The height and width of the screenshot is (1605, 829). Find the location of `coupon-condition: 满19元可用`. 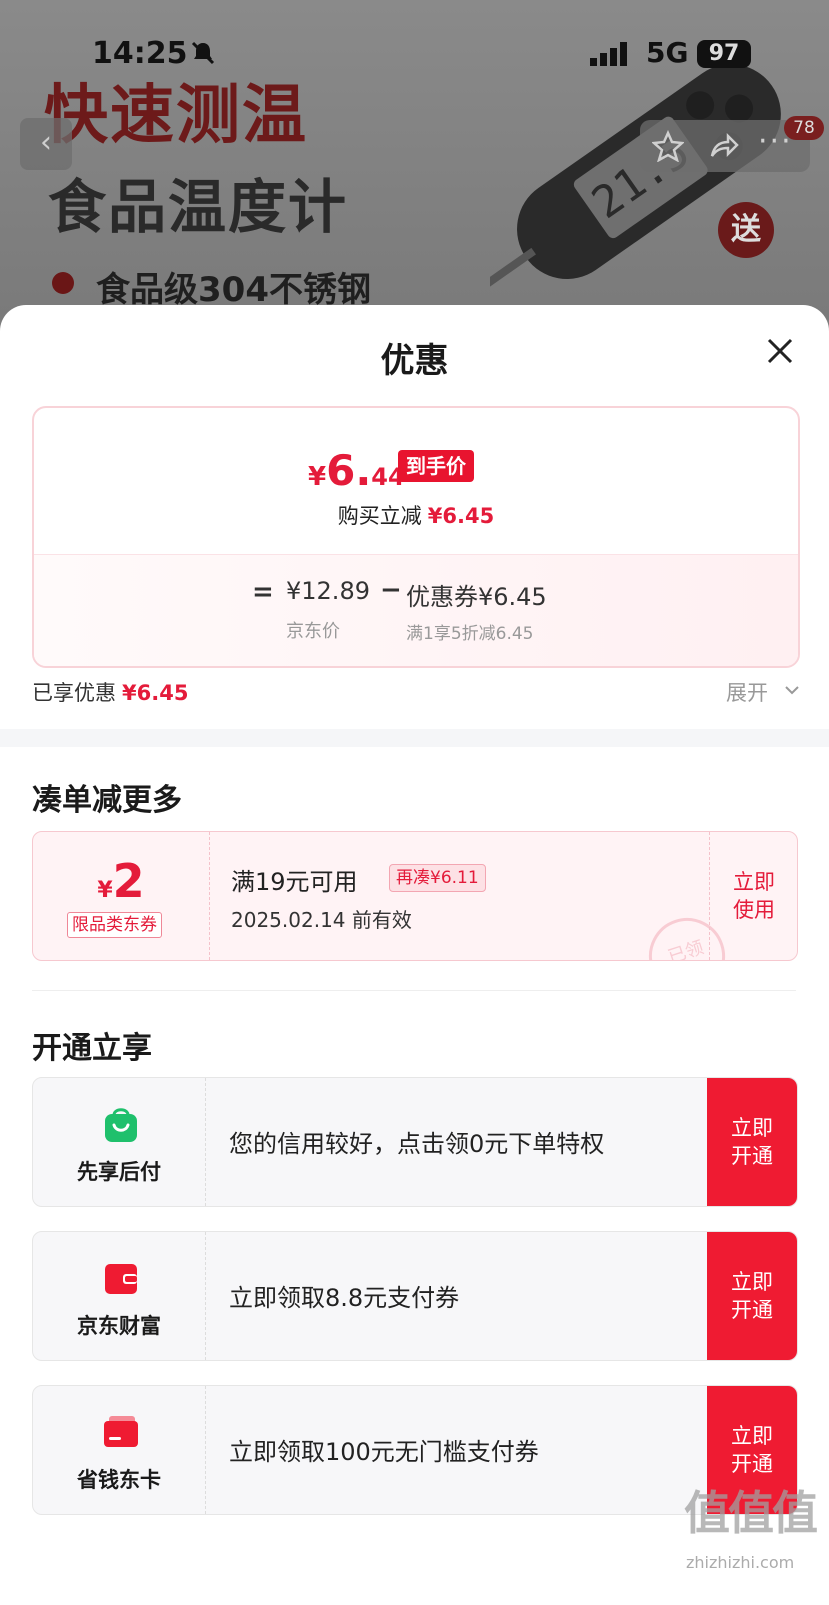

coupon-condition: 满19元可用 is located at coordinates (294, 882).